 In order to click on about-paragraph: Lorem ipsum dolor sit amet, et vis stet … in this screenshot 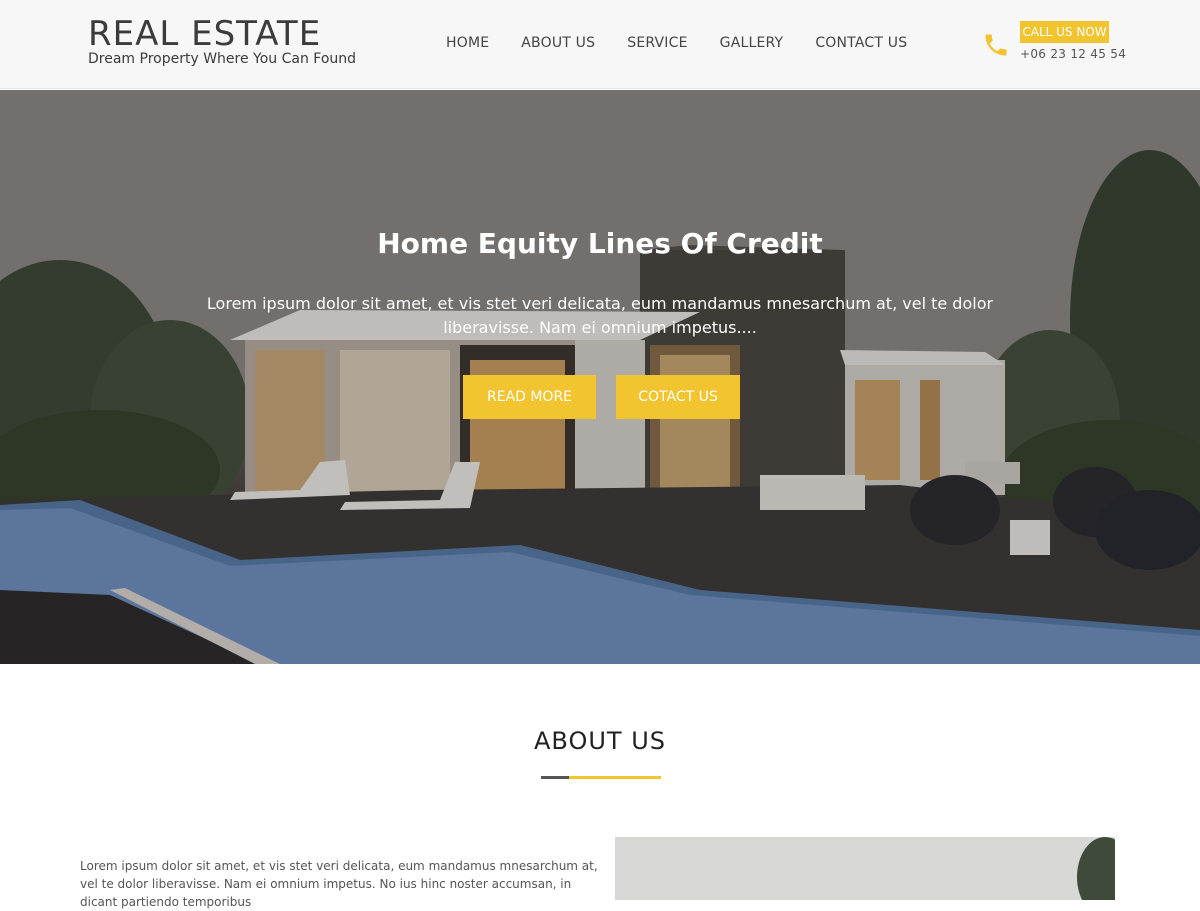, I will do `click(339, 884)`.